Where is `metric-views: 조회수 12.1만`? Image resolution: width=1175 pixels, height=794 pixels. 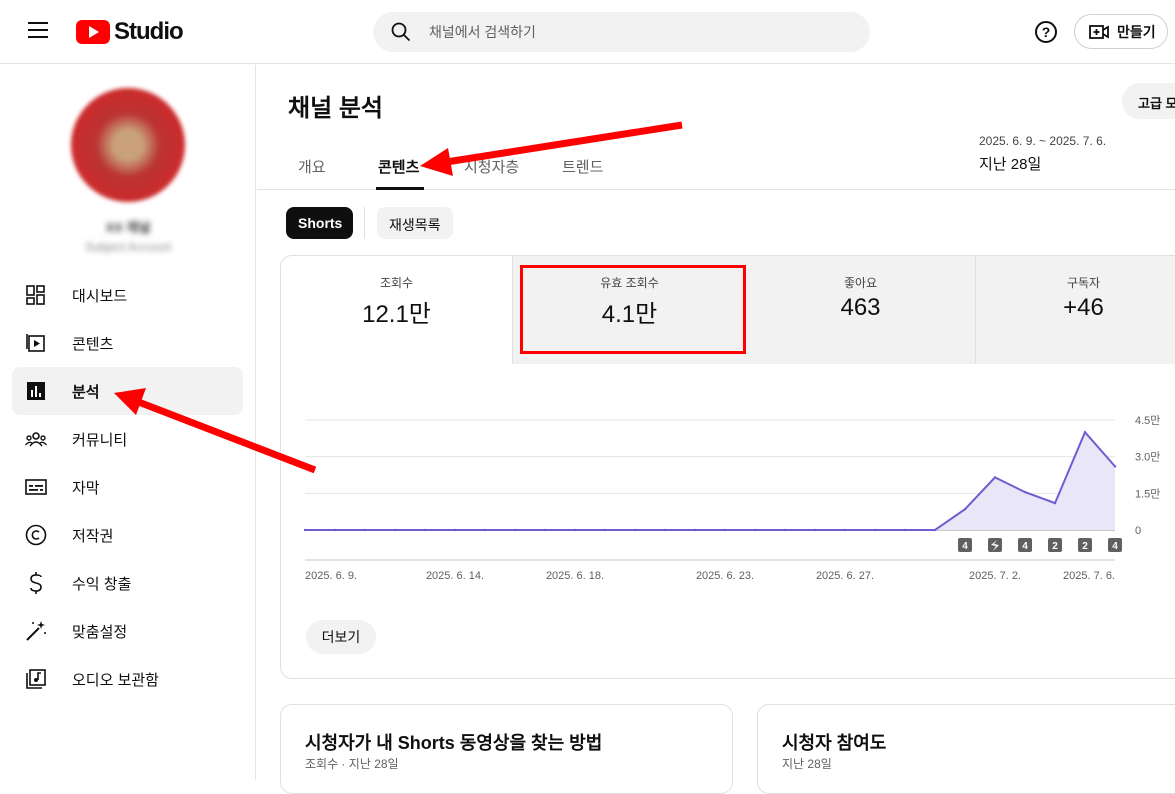 metric-views: 조회수 12.1만 is located at coordinates (397, 310).